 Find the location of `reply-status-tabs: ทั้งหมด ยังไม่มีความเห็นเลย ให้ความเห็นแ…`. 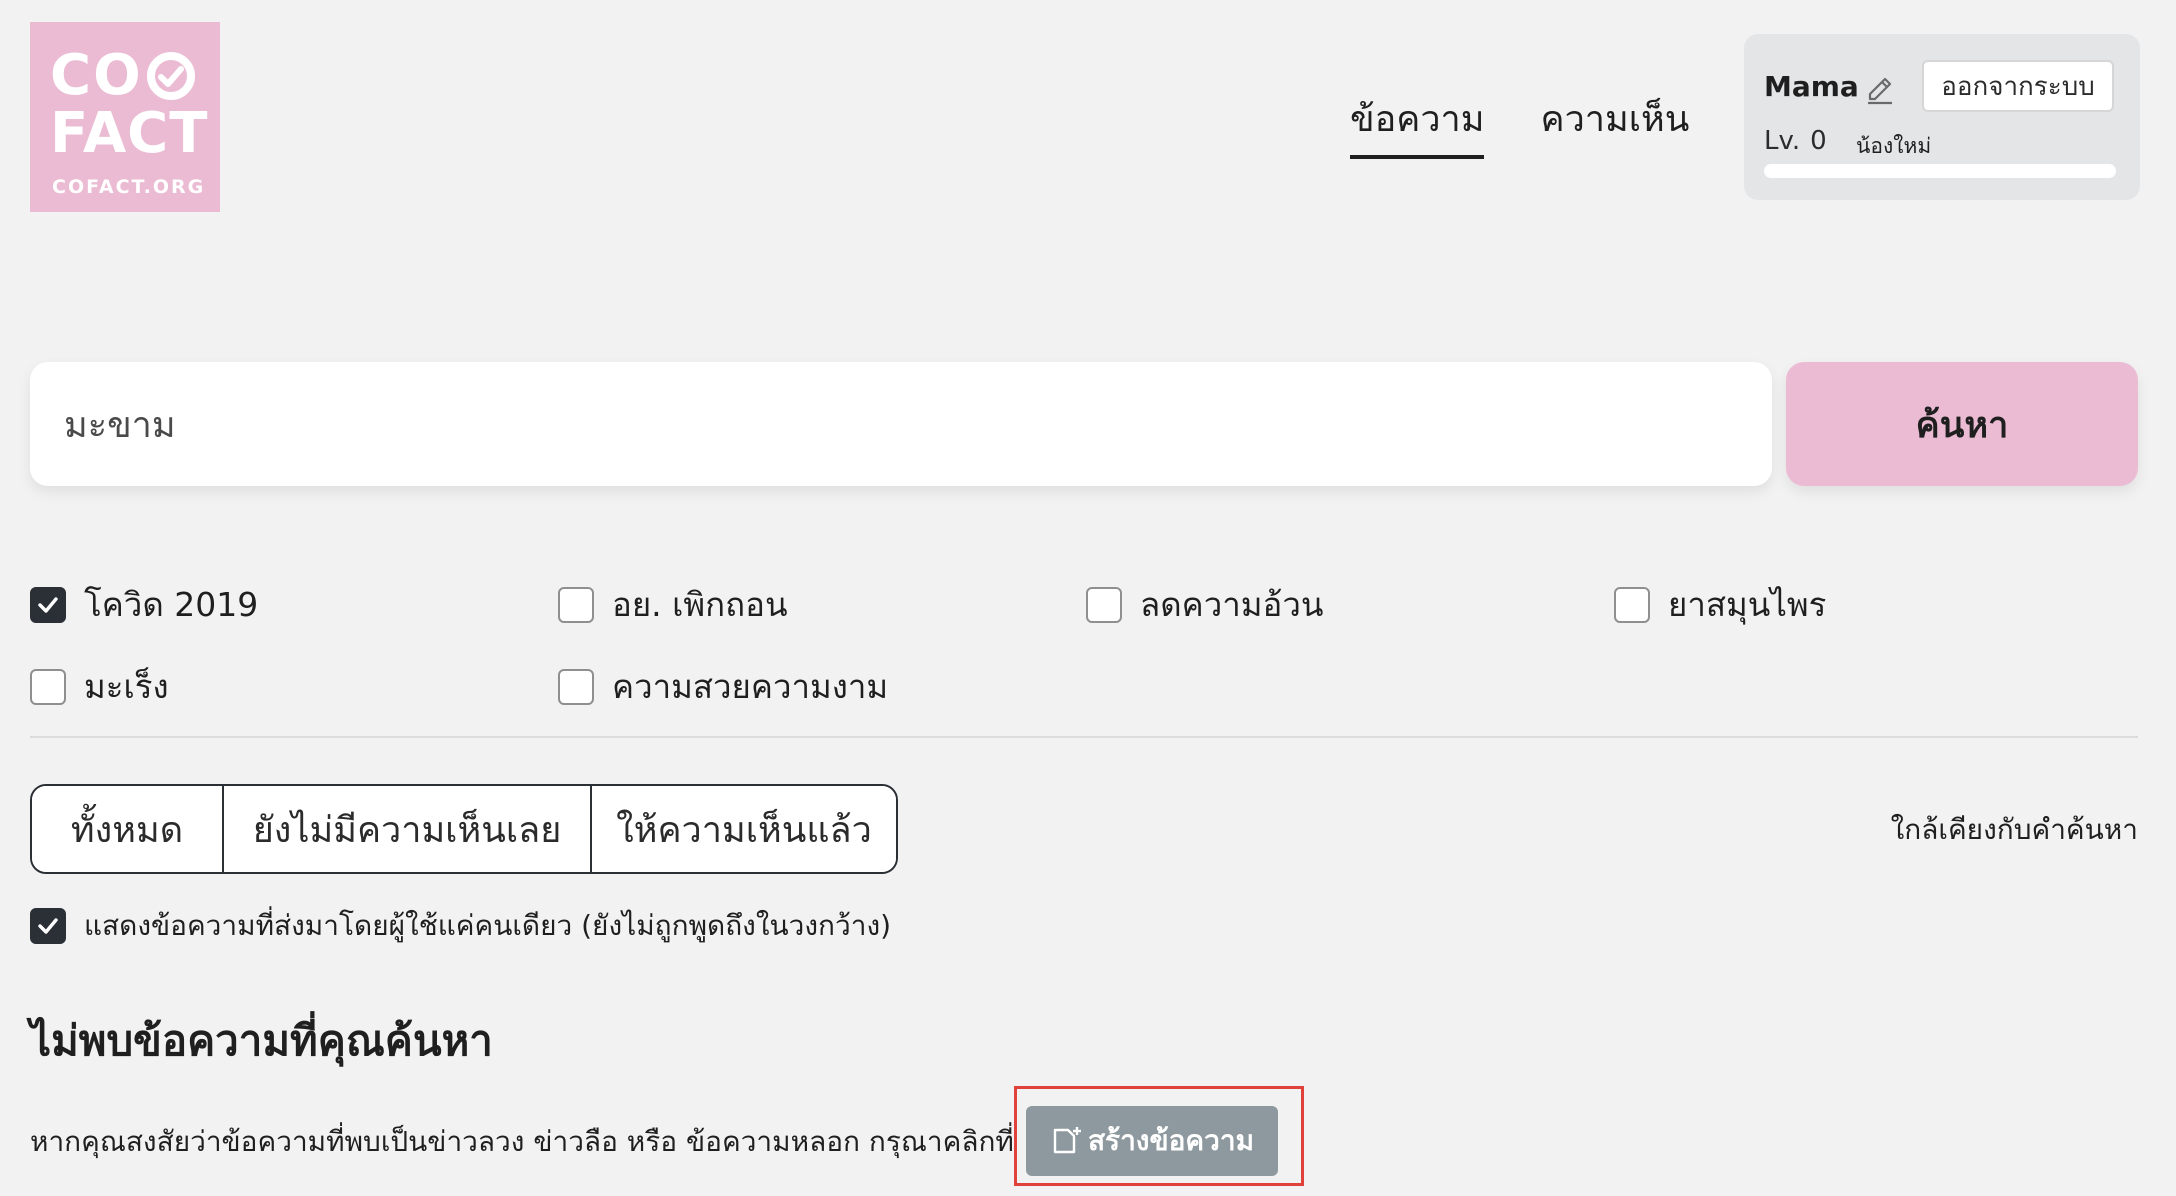

reply-status-tabs: ทั้งหมด ยังไม่มีความเห็นเลย ให้ความเห็นแ… is located at coordinates (464, 829).